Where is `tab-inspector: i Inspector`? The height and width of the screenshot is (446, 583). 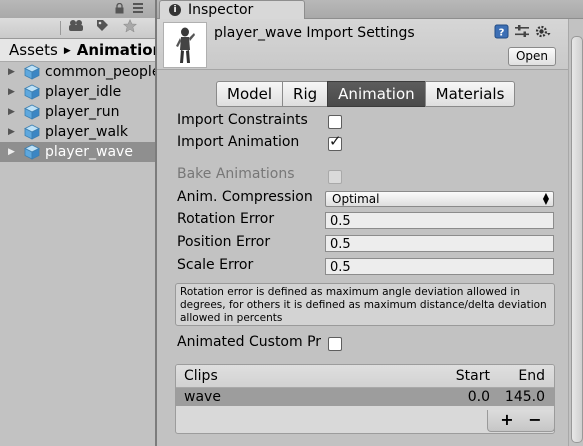 tab-inspector: i Inspector is located at coordinates (232, 10).